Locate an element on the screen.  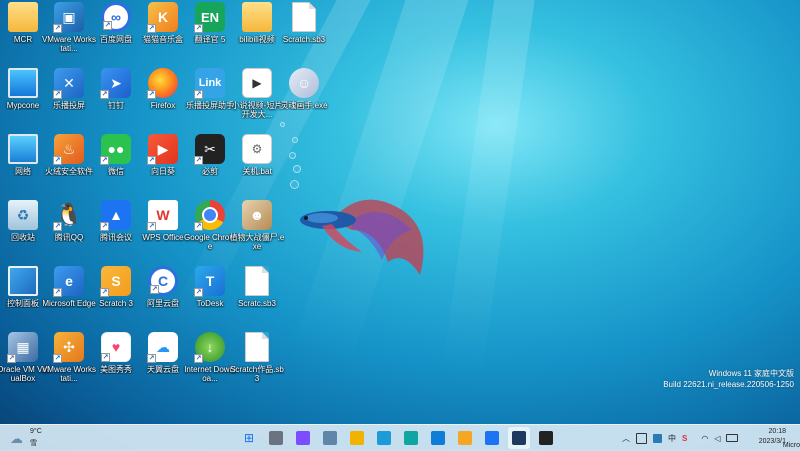
wifi-icon: ◠ is located at coordinates (704, 438).